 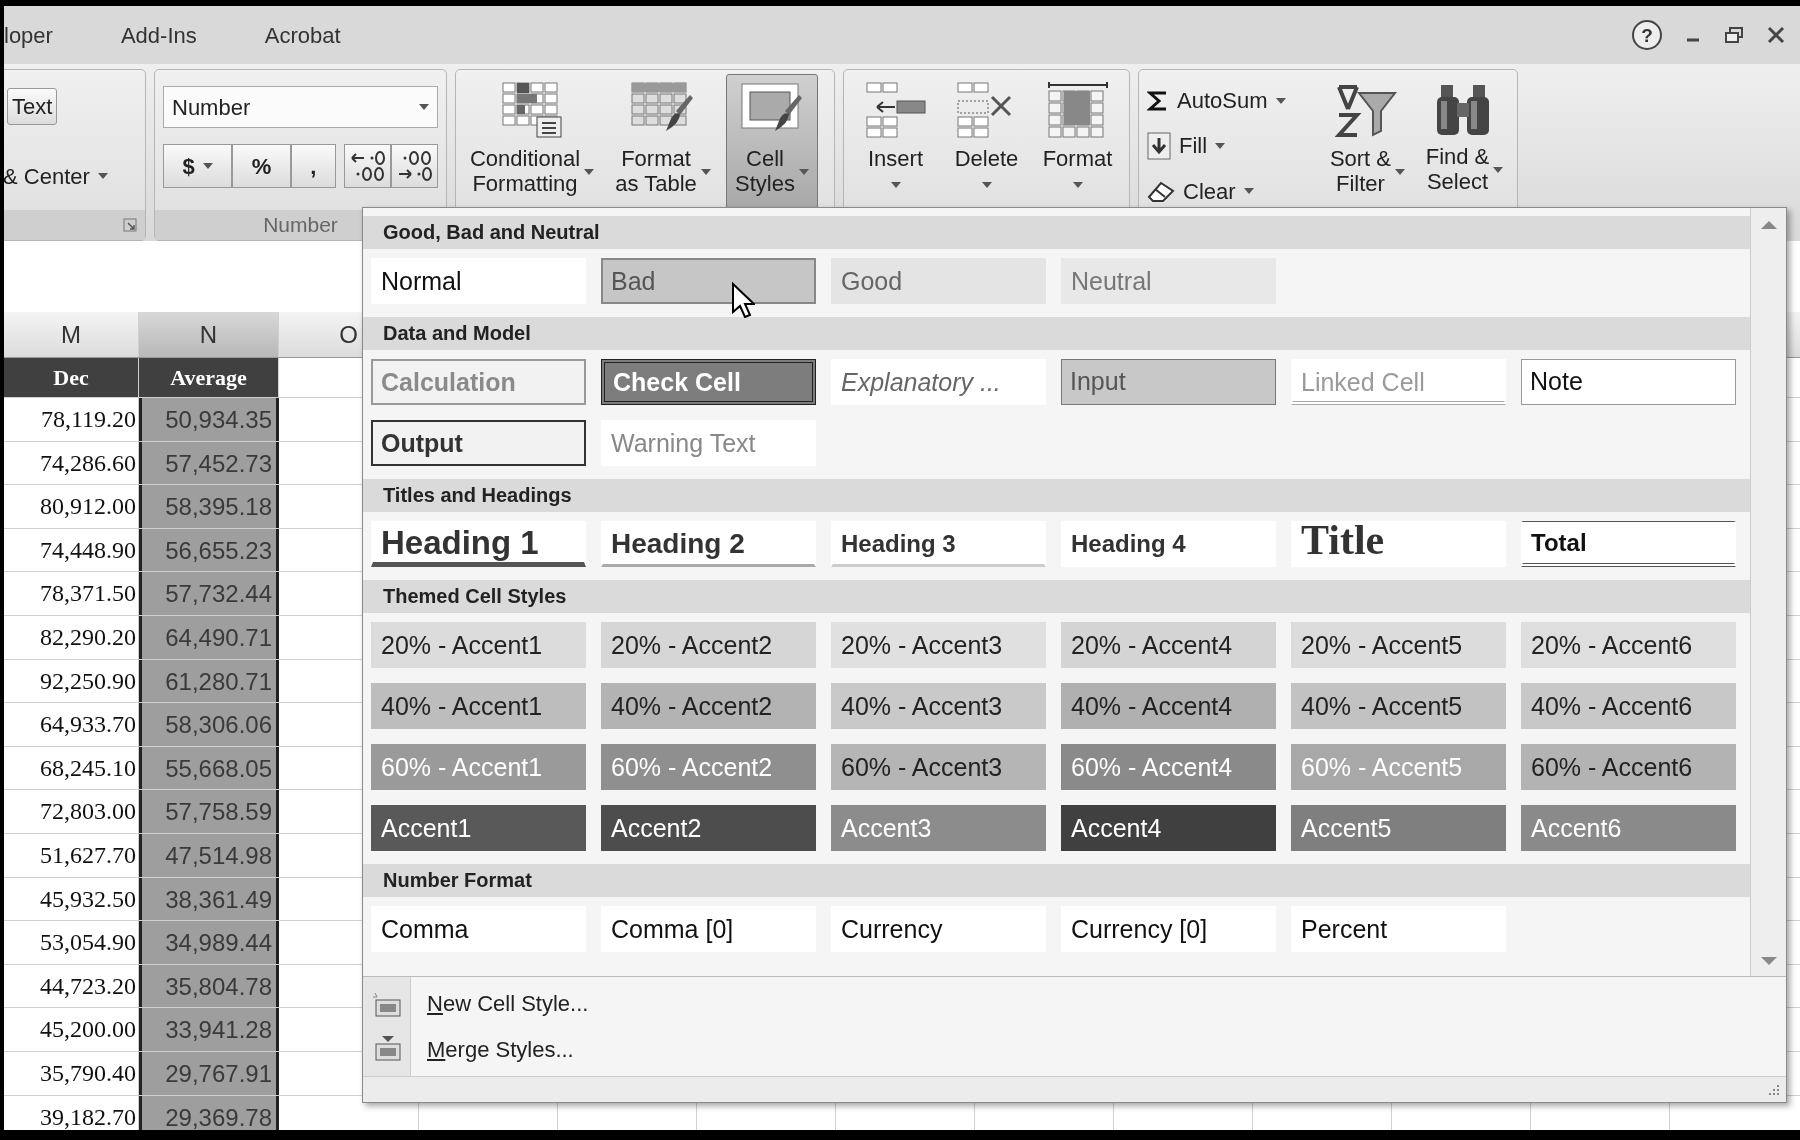 What do you see at coordinates (1168, 929) in the screenshot?
I see `cell-style-option: Currency [0]` at bounding box center [1168, 929].